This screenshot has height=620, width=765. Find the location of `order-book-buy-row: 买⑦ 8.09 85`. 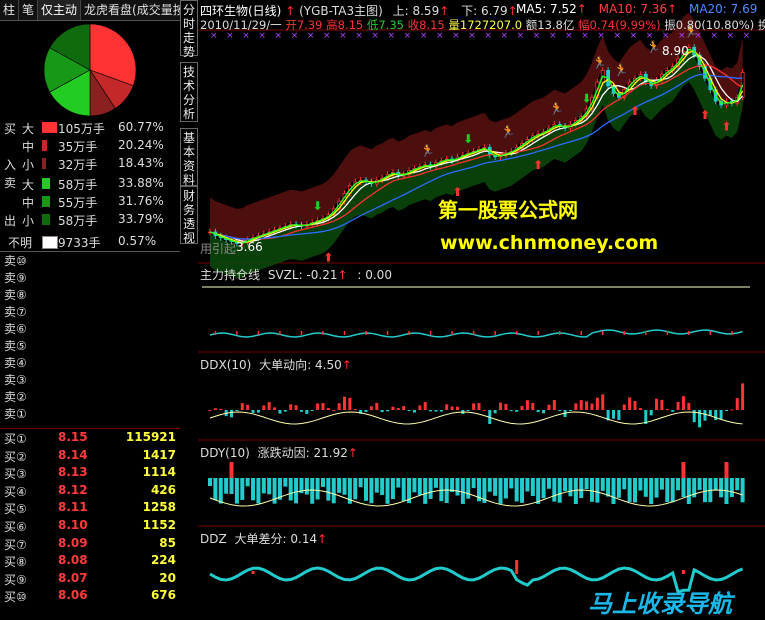

order-book-buy-row: 买⑦ 8.09 85 is located at coordinates (90, 544).